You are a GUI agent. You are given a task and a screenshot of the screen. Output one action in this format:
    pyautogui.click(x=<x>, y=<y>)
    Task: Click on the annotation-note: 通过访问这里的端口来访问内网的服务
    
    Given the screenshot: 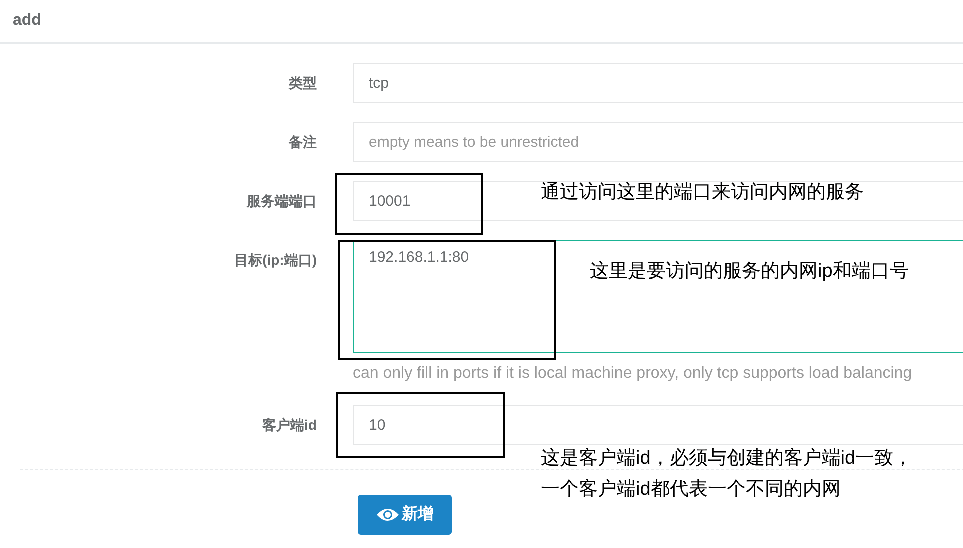 What is the action you would take?
    pyautogui.click(x=703, y=193)
    